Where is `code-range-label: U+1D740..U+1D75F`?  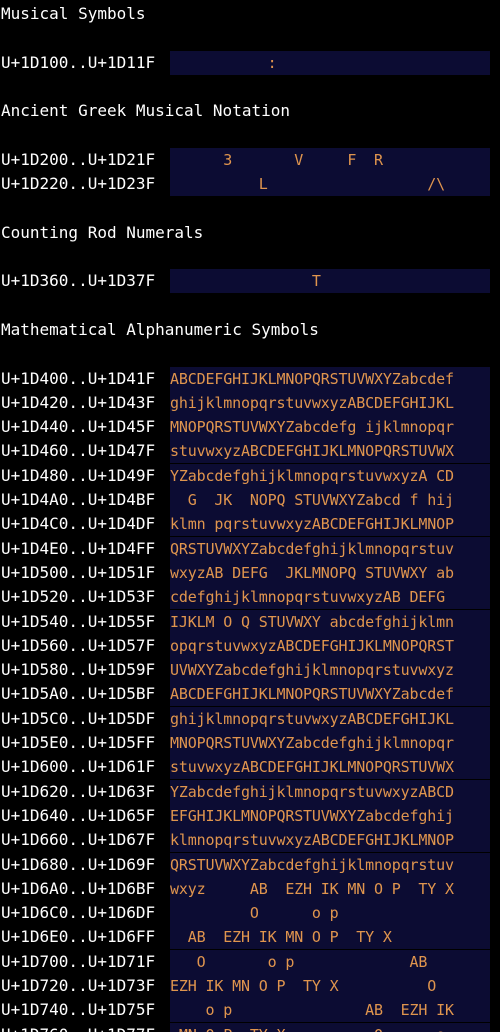
code-range-label: U+1D740..U+1D75F is located at coordinates (78, 1010).